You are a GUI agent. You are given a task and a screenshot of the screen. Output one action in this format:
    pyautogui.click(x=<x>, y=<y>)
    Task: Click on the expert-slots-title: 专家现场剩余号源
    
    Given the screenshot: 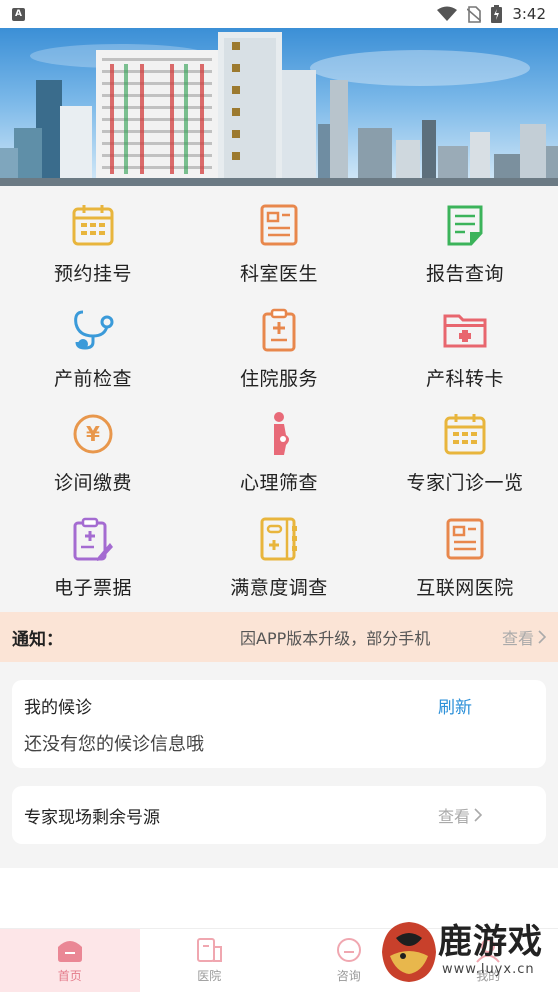 What is the action you would take?
    pyautogui.click(x=92, y=817)
    